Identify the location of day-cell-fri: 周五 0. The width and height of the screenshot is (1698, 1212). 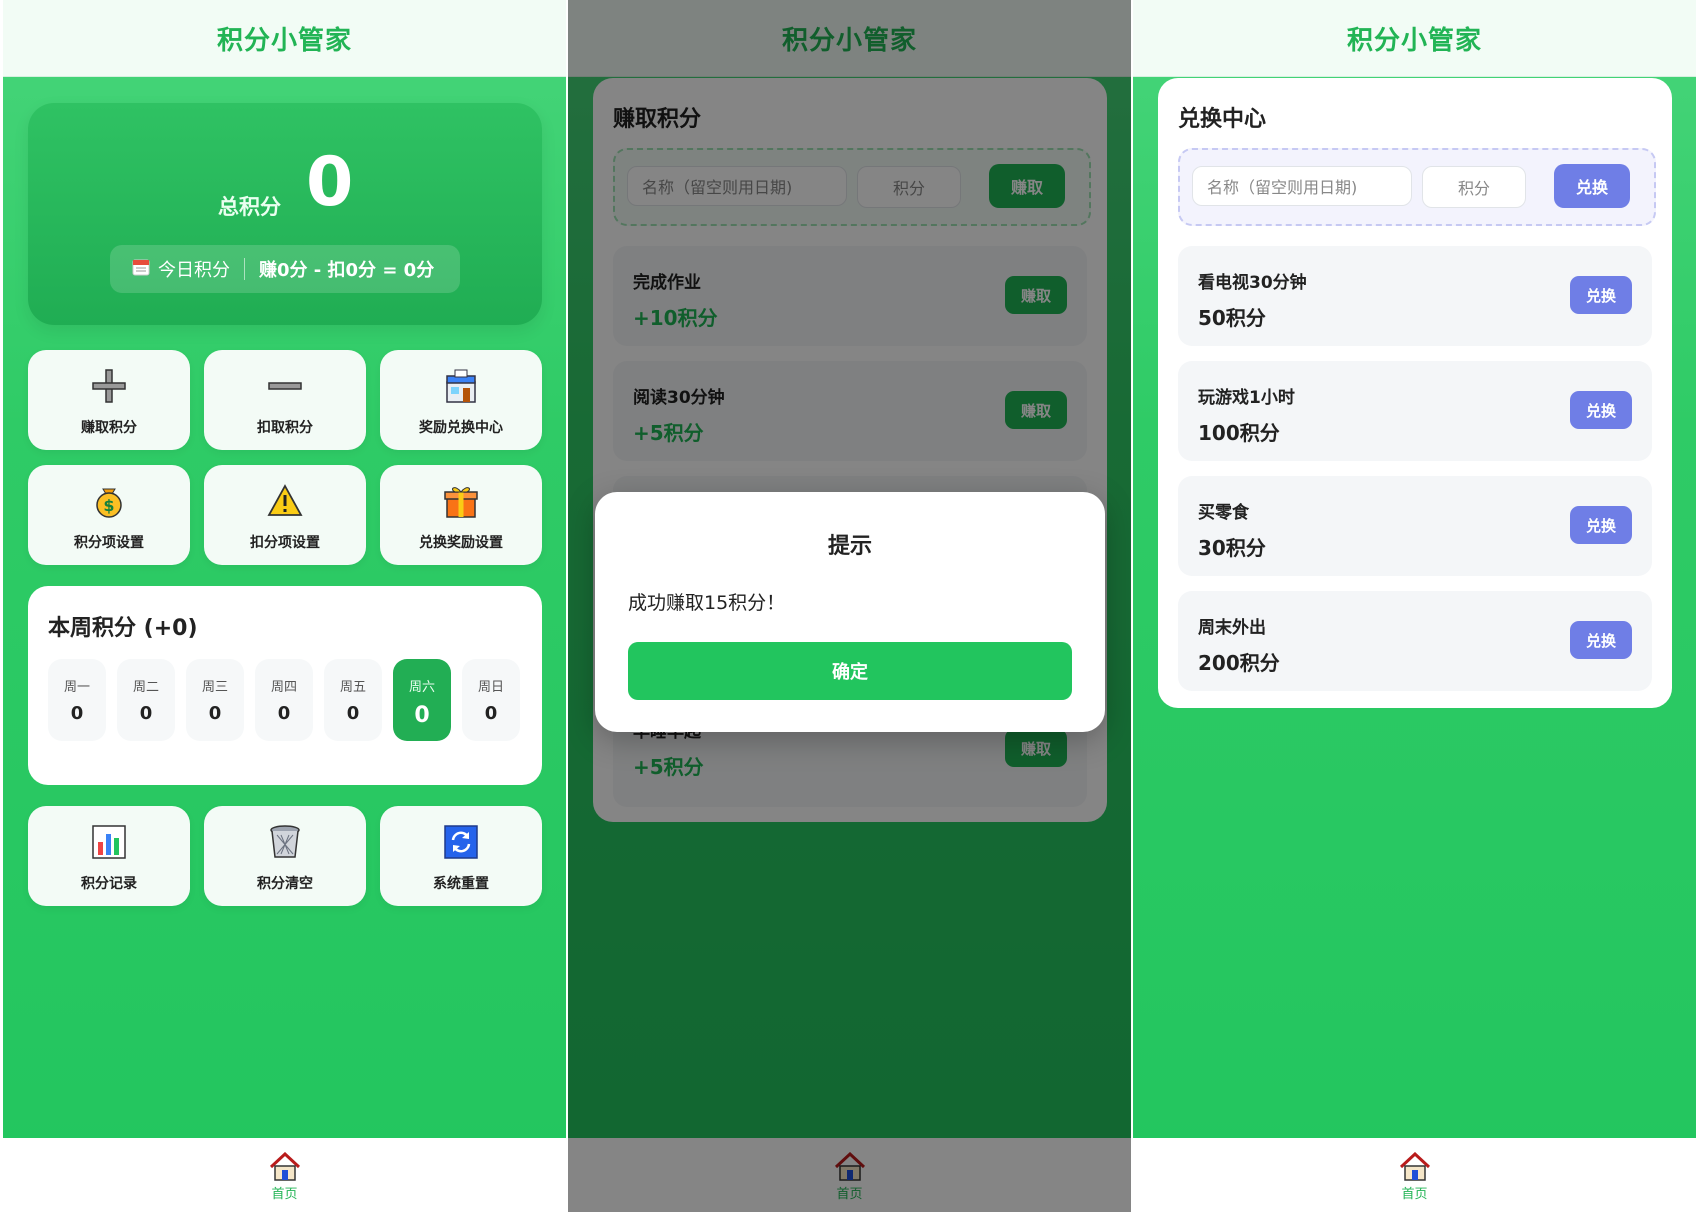
(353, 700).